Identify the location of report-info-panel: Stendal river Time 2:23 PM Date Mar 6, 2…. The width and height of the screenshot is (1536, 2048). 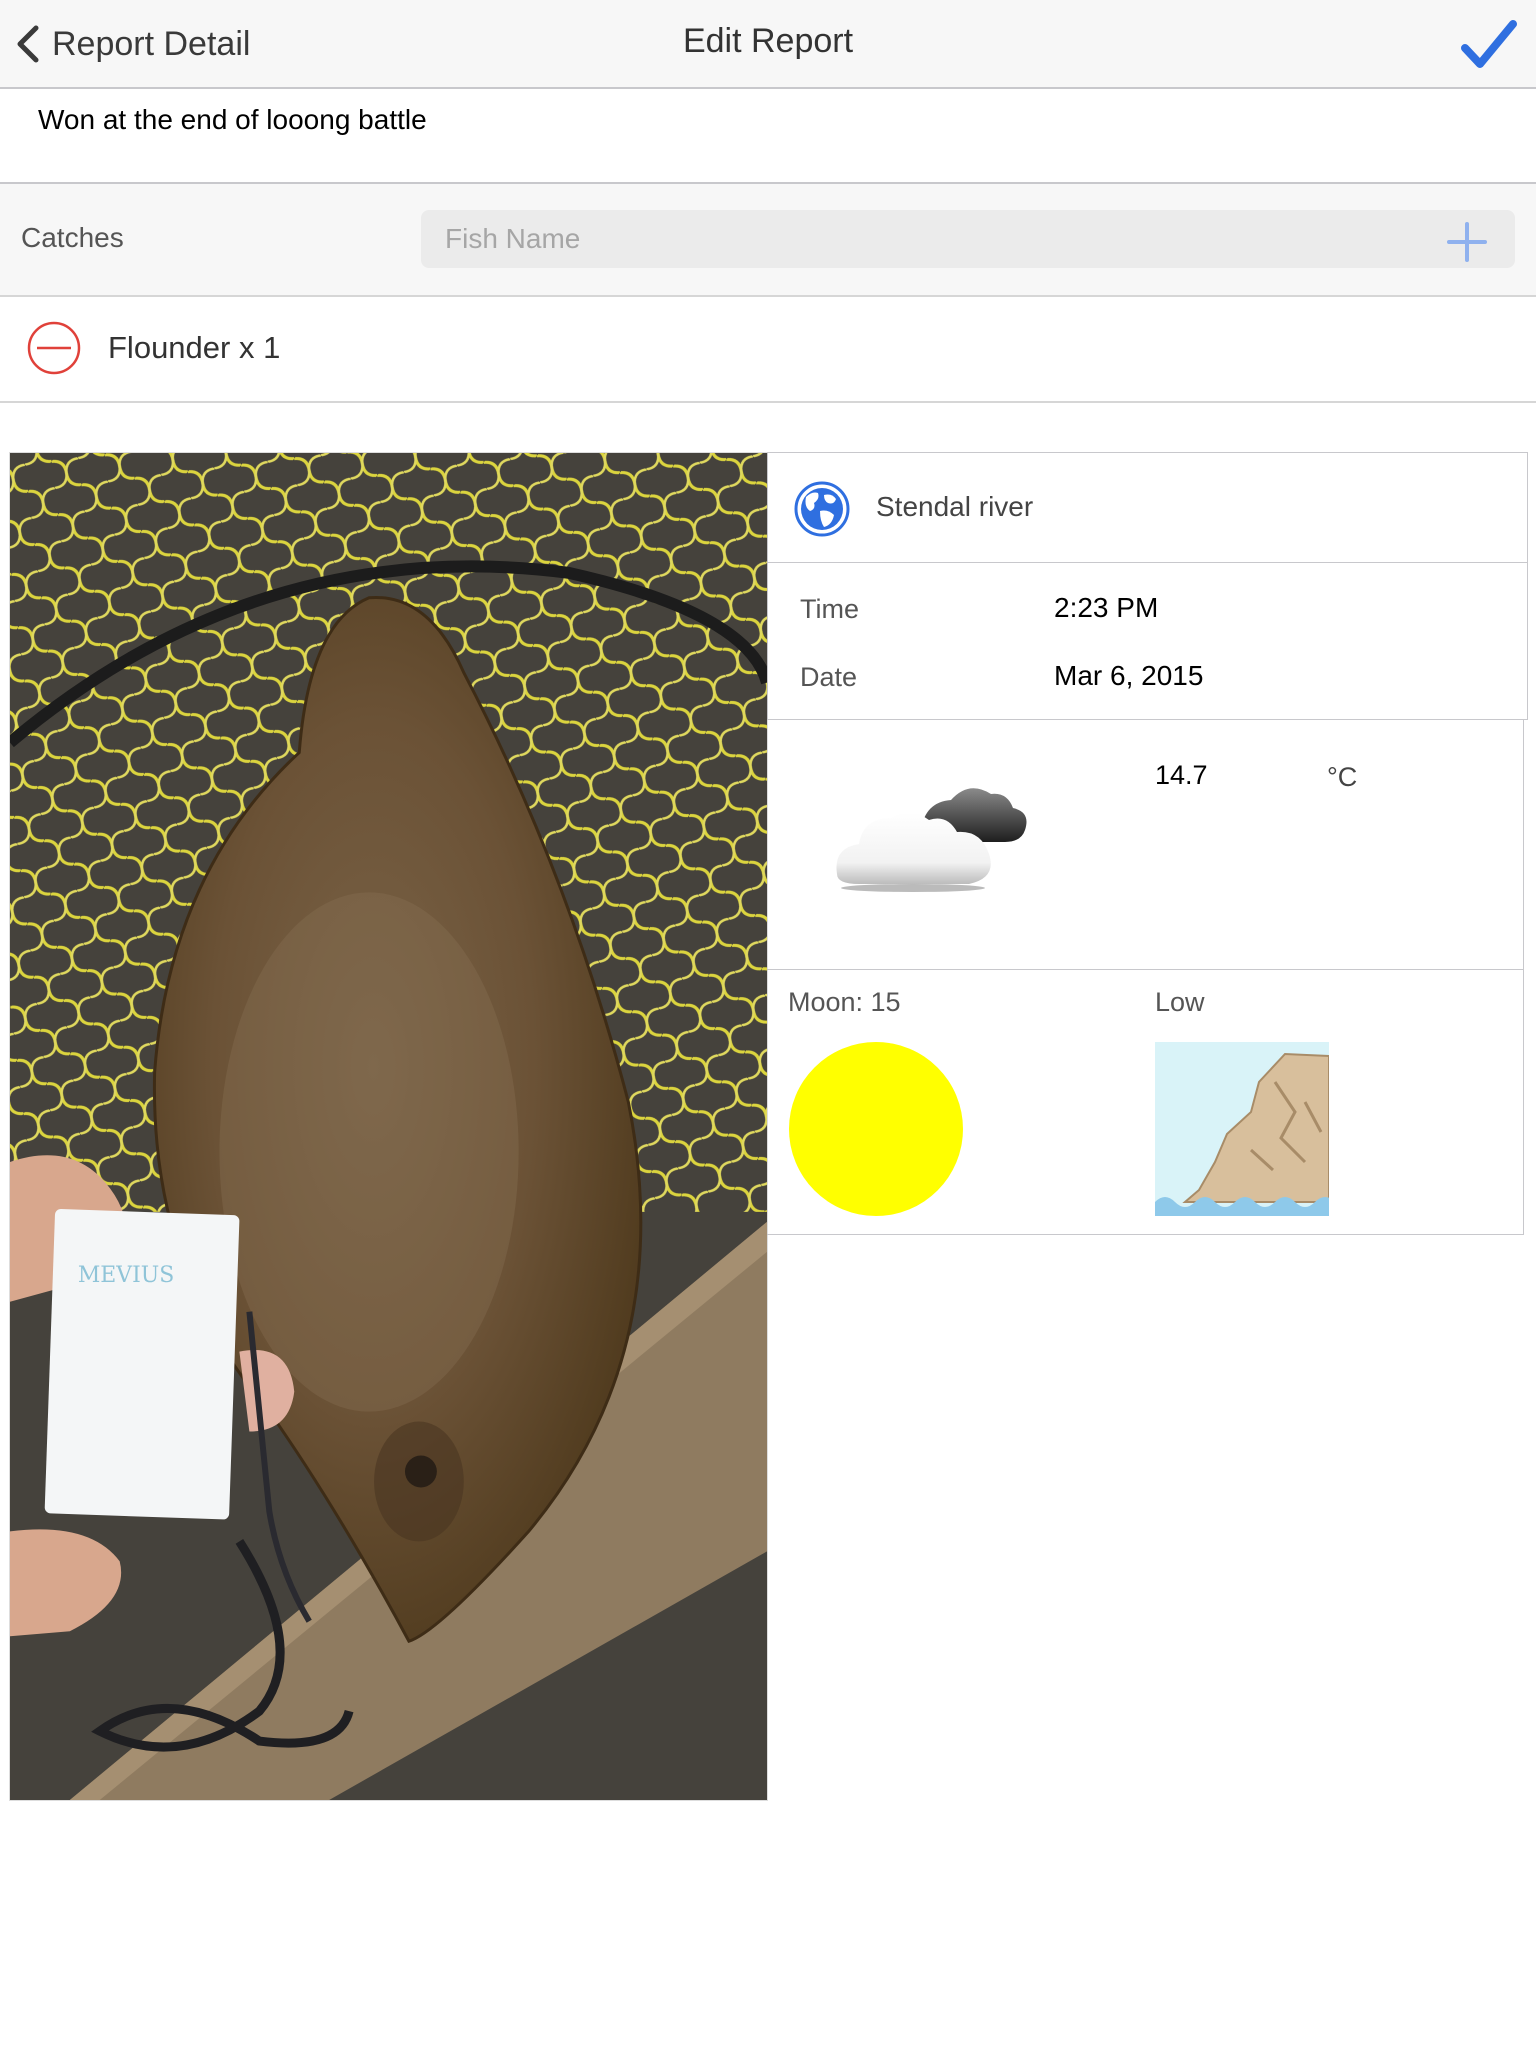
(1147, 586).